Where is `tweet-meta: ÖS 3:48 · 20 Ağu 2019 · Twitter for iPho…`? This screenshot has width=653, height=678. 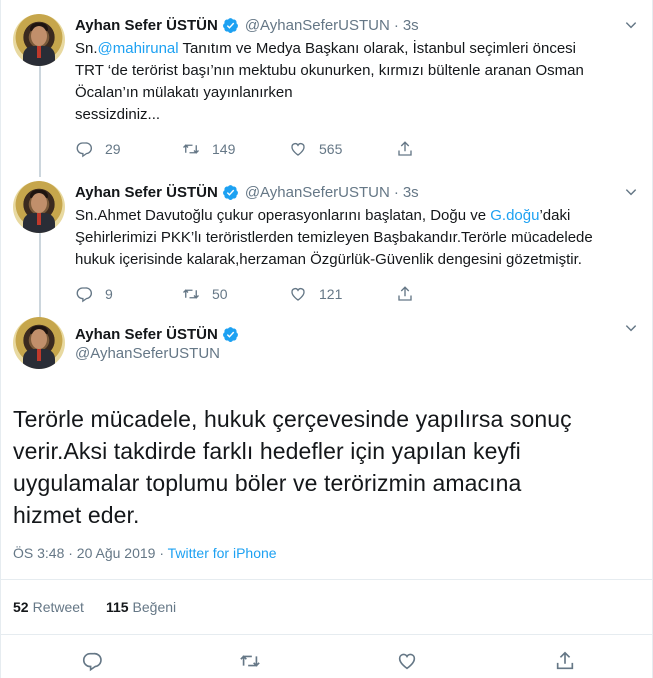 tweet-meta: ÖS 3:48 · 20 Ağu 2019 · Twitter for iPho… is located at coordinates (326, 556).